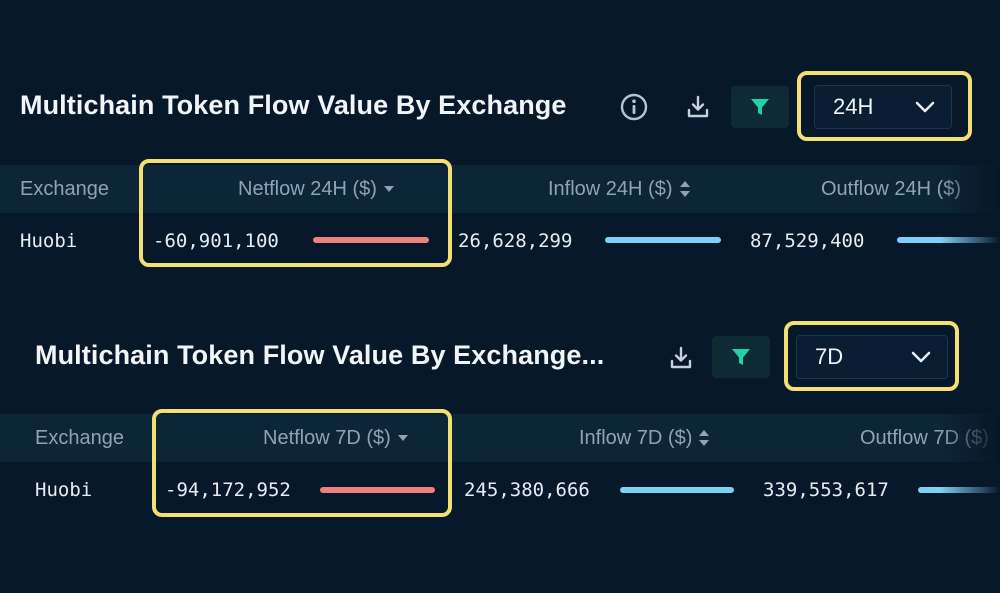 Image resolution: width=1000 pixels, height=593 pixels. I want to click on cell-netflow: -94,172,952, so click(228, 490).